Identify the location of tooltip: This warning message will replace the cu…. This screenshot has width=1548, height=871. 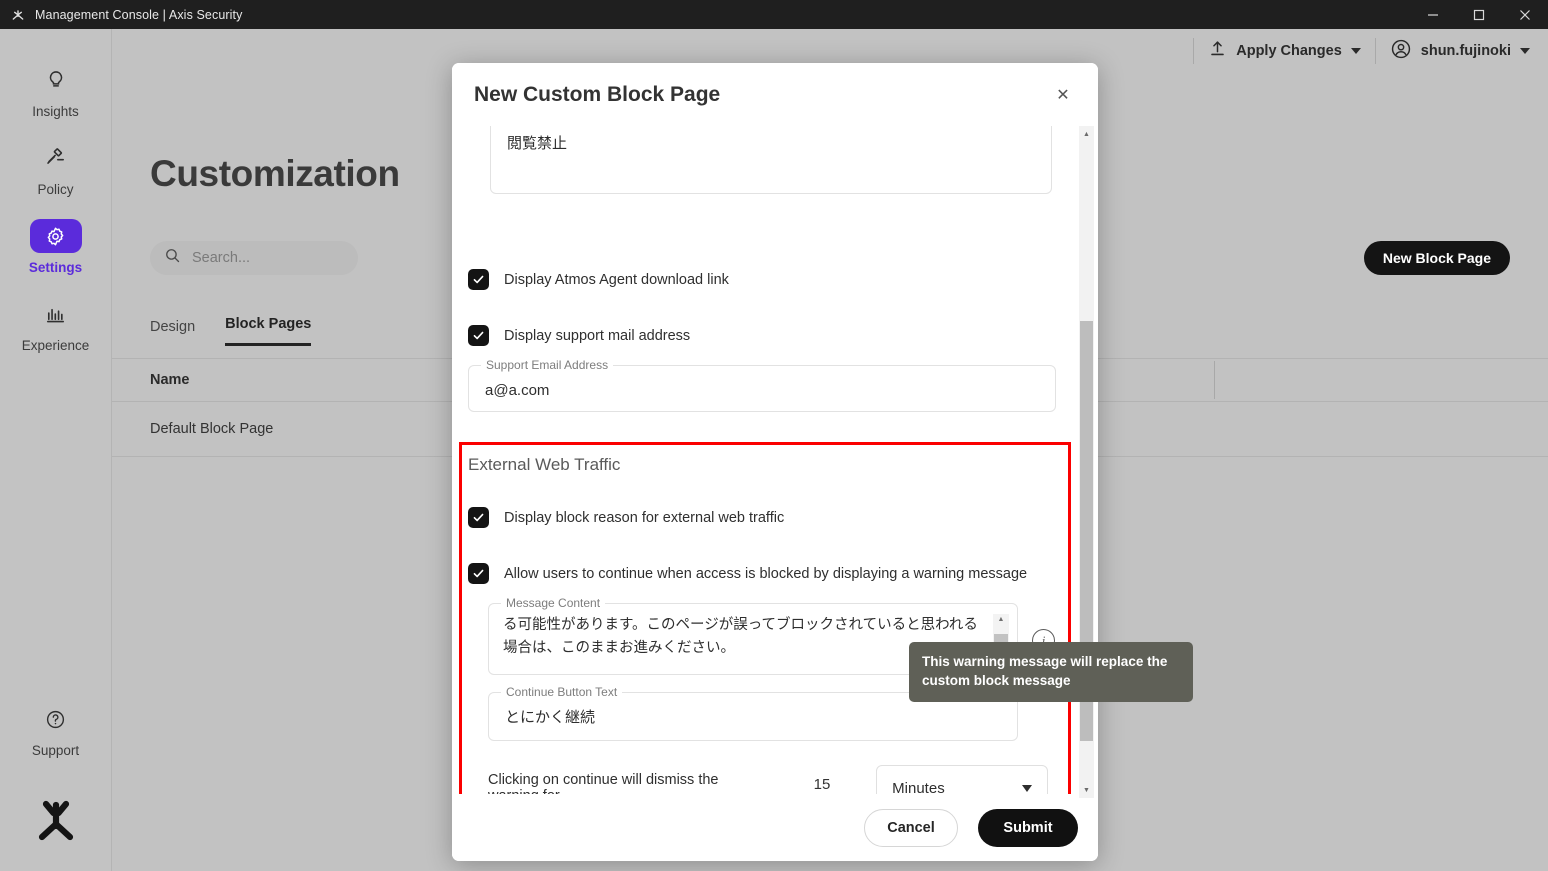
(1051, 672).